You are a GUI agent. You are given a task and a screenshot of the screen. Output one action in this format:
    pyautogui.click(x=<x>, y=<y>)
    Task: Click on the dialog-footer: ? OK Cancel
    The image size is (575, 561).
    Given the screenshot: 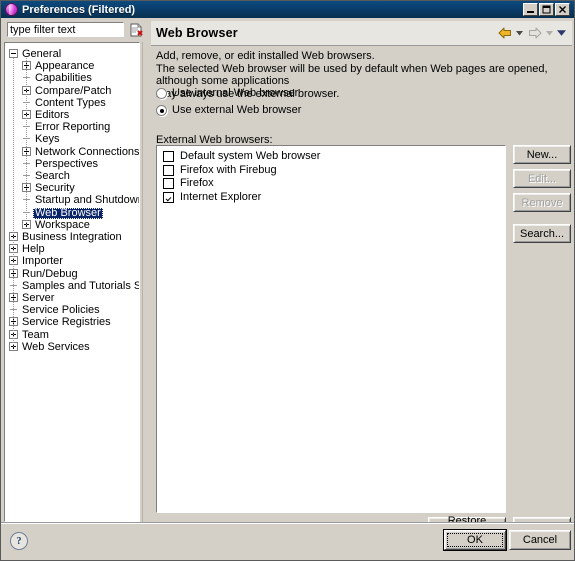 What is the action you would take?
    pyautogui.click(x=287, y=542)
    